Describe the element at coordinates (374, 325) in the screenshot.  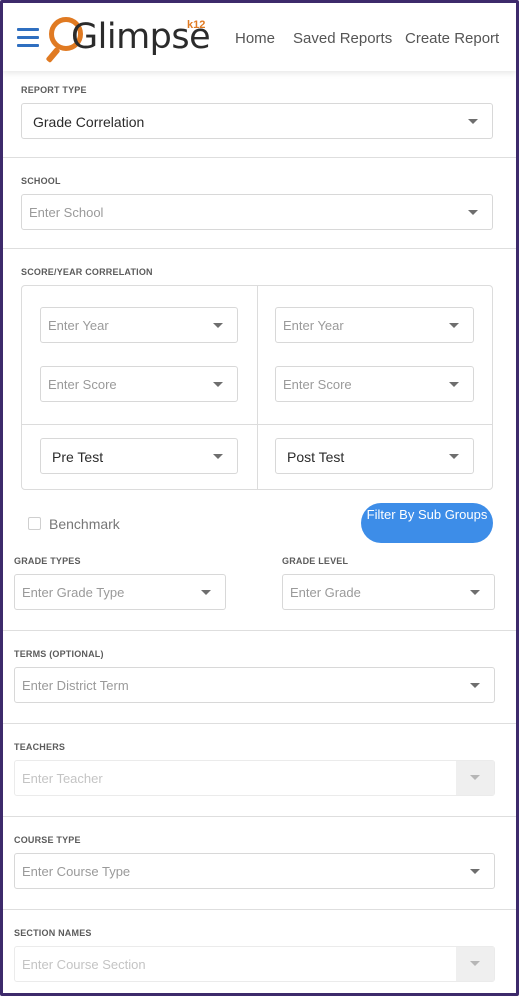
I see `right-year-select: Enter Year` at that location.